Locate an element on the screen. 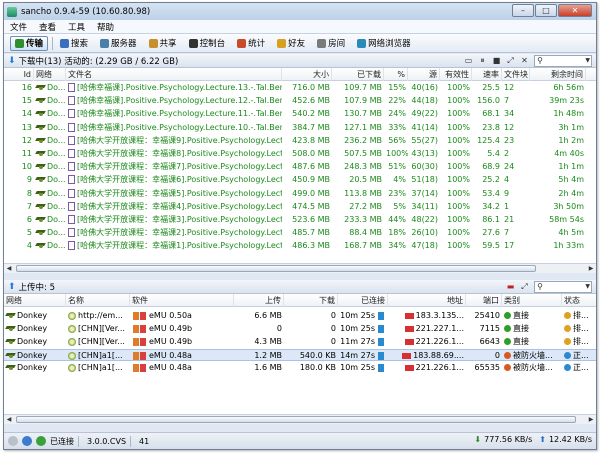  column-header-eta: 剩余时间 is located at coordinates (558, 74).